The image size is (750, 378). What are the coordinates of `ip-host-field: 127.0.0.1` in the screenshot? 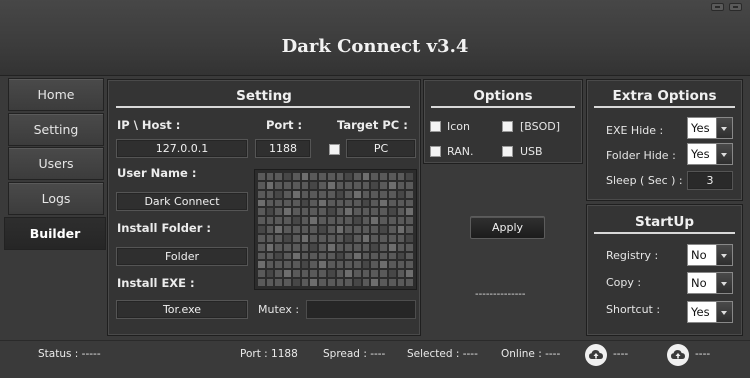 It's located at (182, 148).